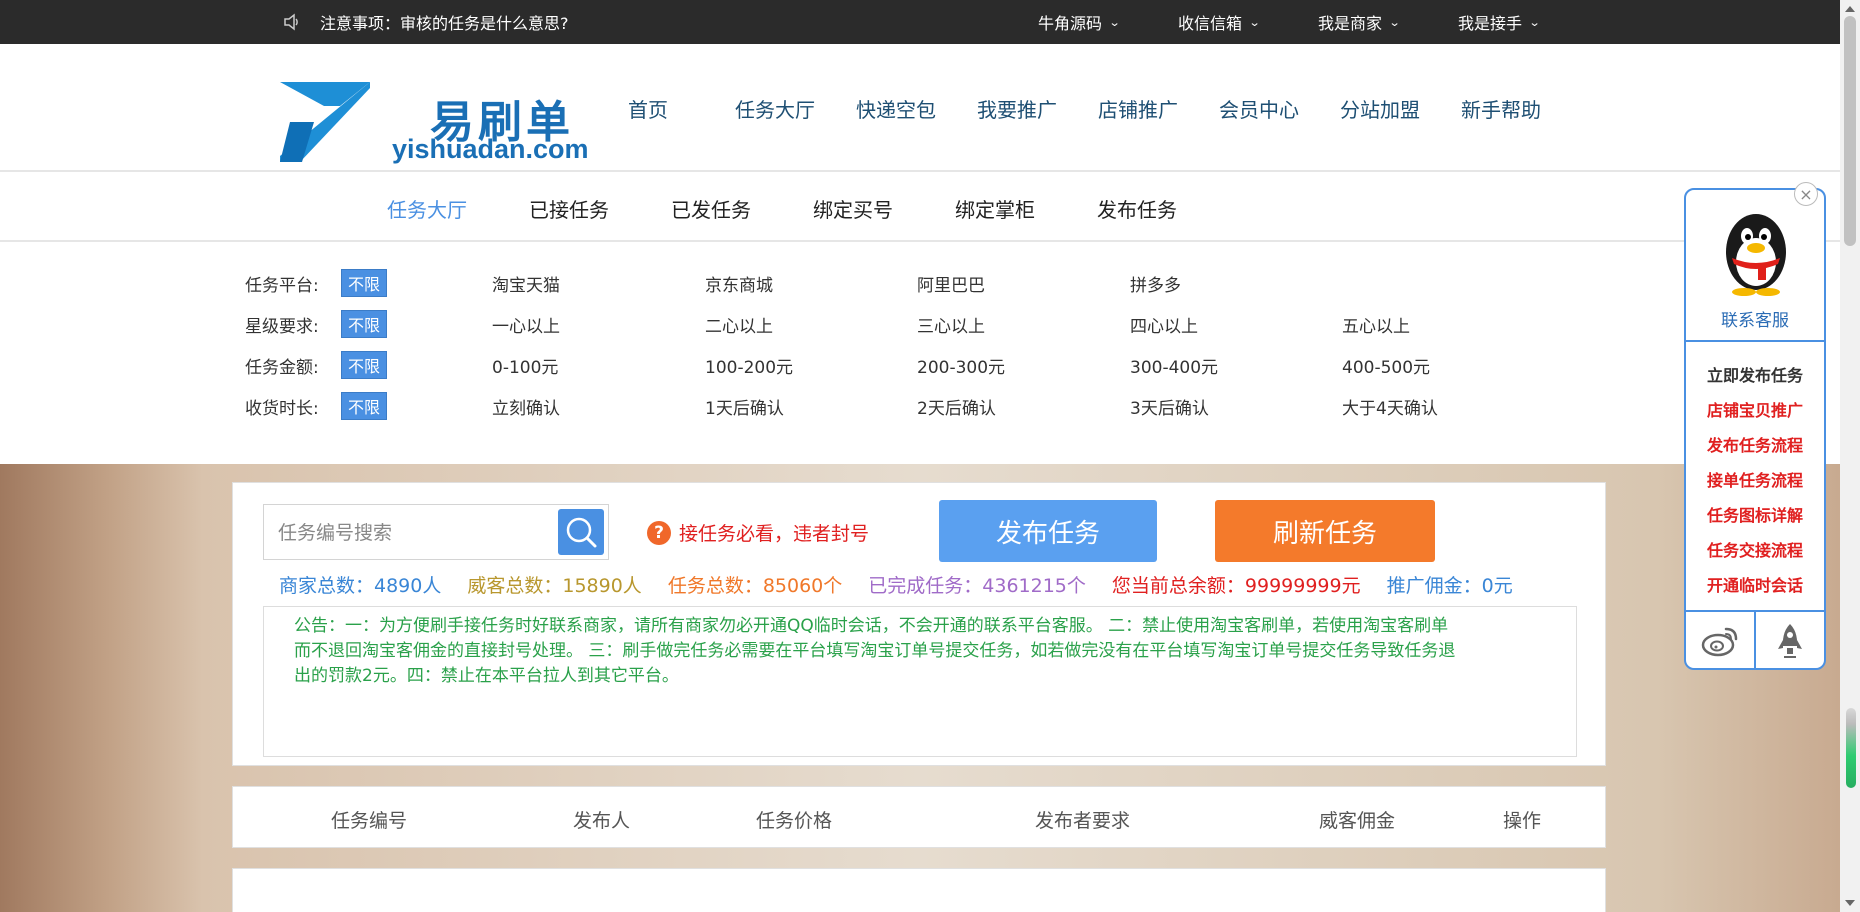  What do you see at coordinates (444, 22) in the screenshot?
I see `top-notice-text: 注意事项：审核的任务是什么意思?` at bounding box center [444, 22].